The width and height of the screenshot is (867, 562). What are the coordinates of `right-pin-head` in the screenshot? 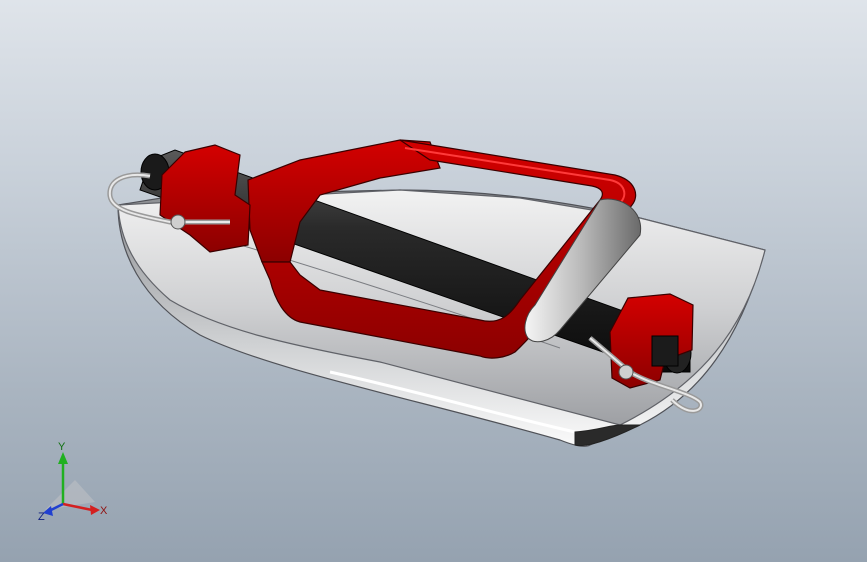 It's located at (626, 372).